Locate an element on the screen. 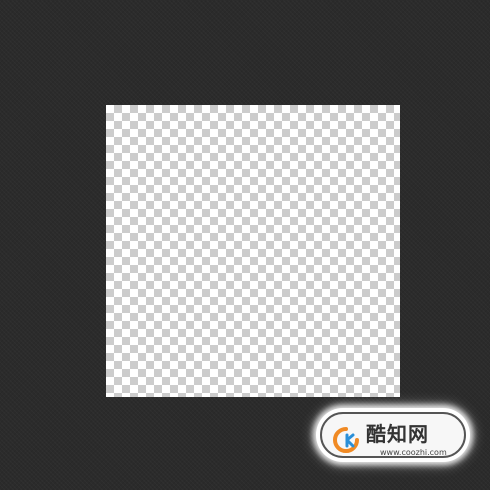 The width and height of the screenshot is (490, 490). watermark-background: 酷知网 www.coozhi.com is located at coordinates (393, 435).